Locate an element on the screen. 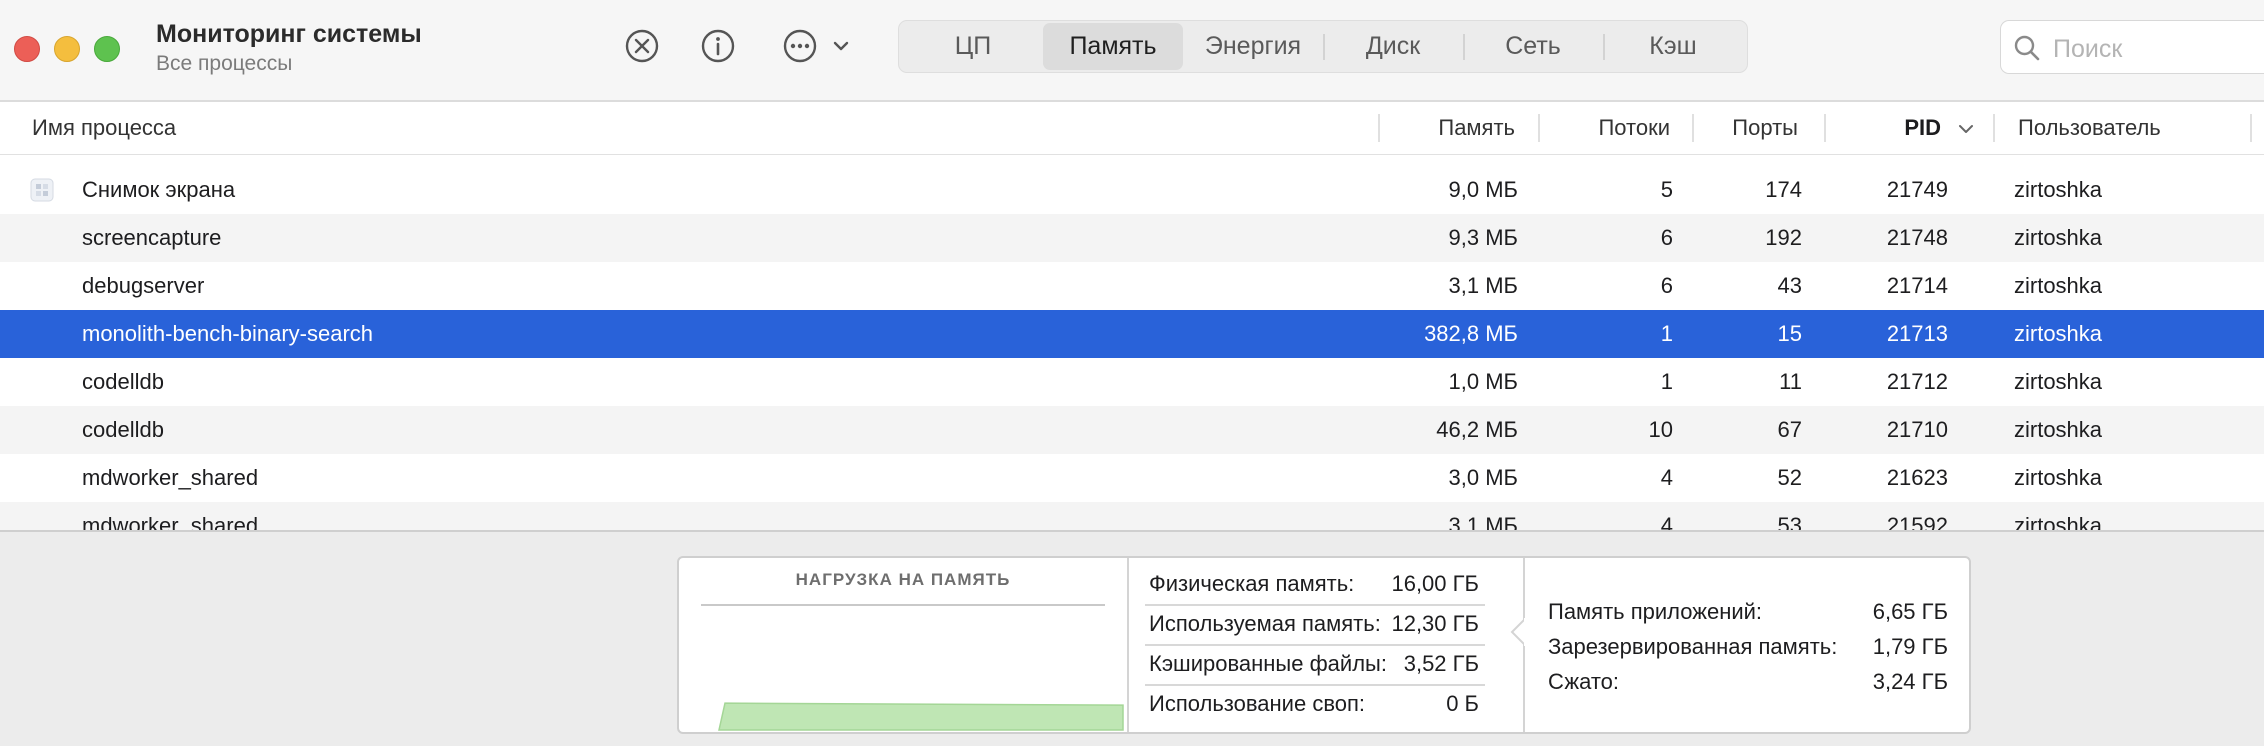  column-header-threads: Потоки is located at coordinates (1605, 128).